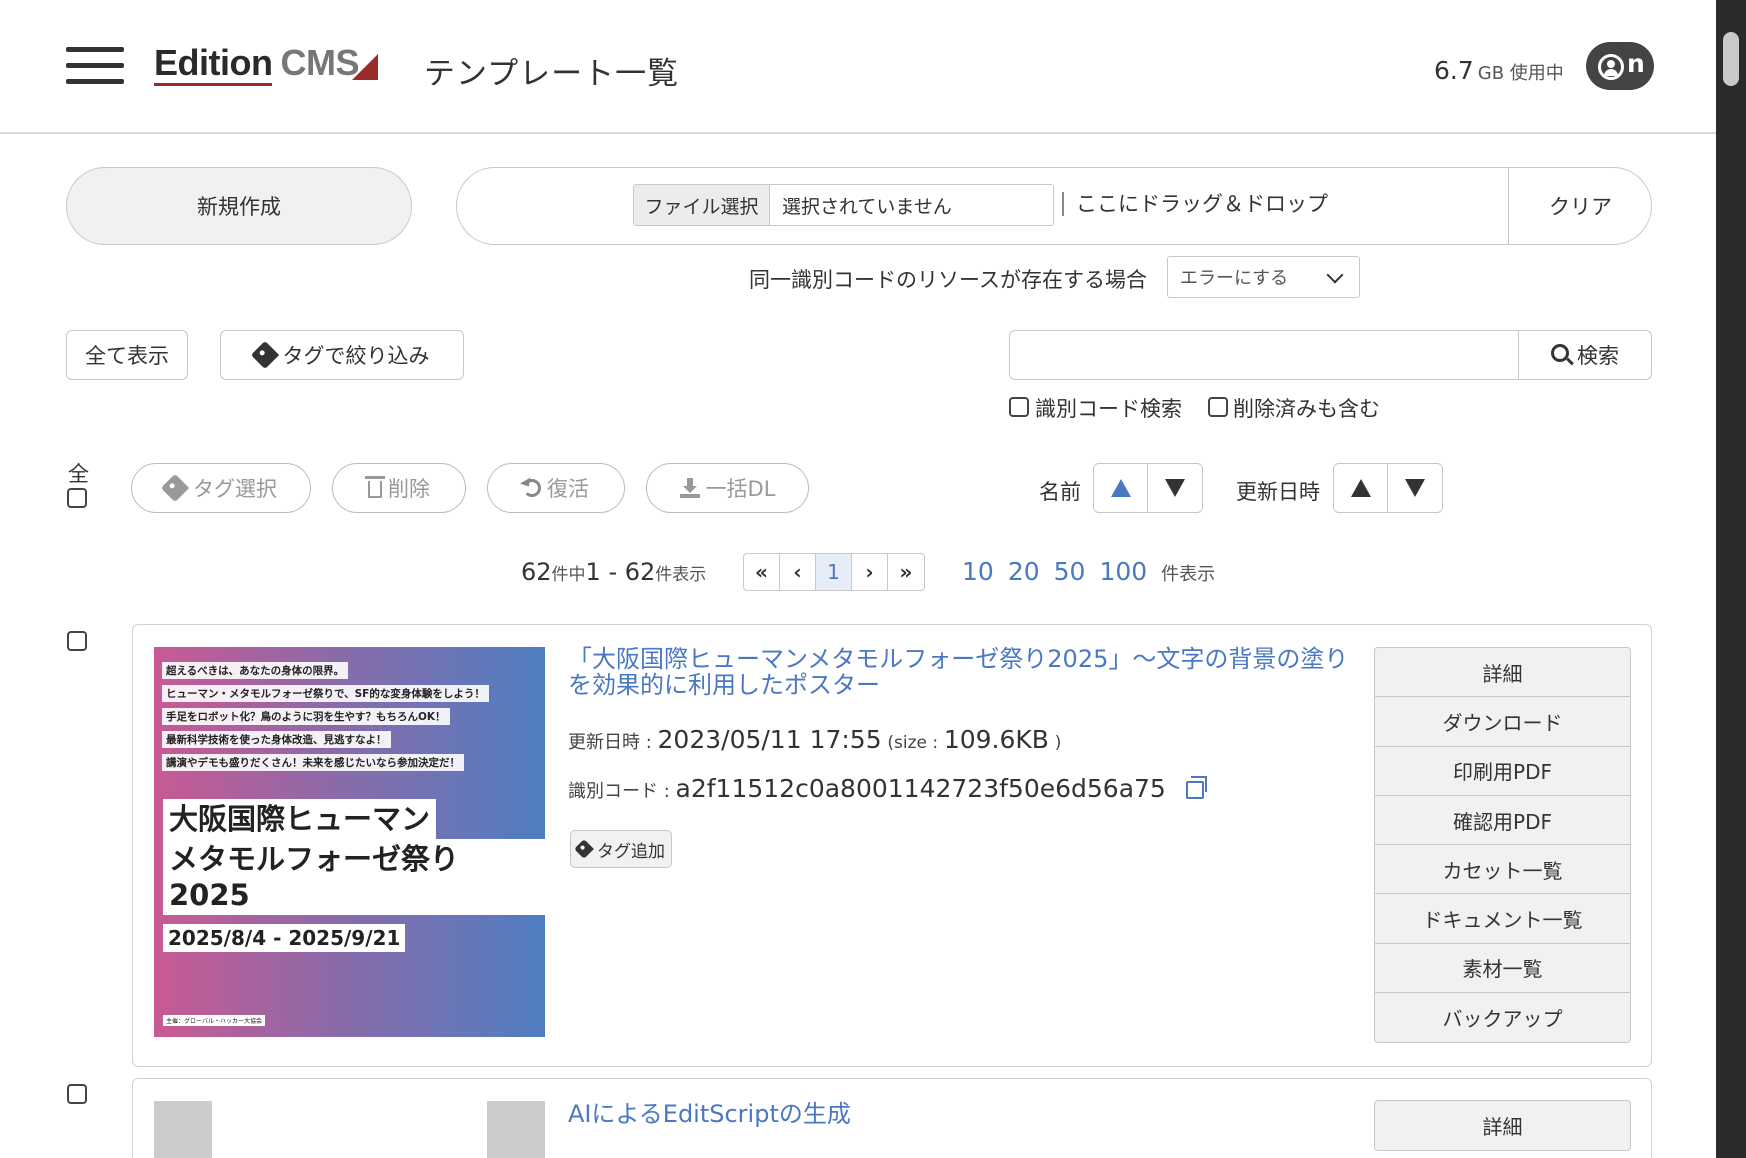 This screenshot has width=1746, height=1158. What do you see at coordinates (354, 857) in the screenshot?
I see `thumbnail-title: 大阪国際ヒューマン メタモルフォーゼ祭り2025` at bounding box center [354, 857].